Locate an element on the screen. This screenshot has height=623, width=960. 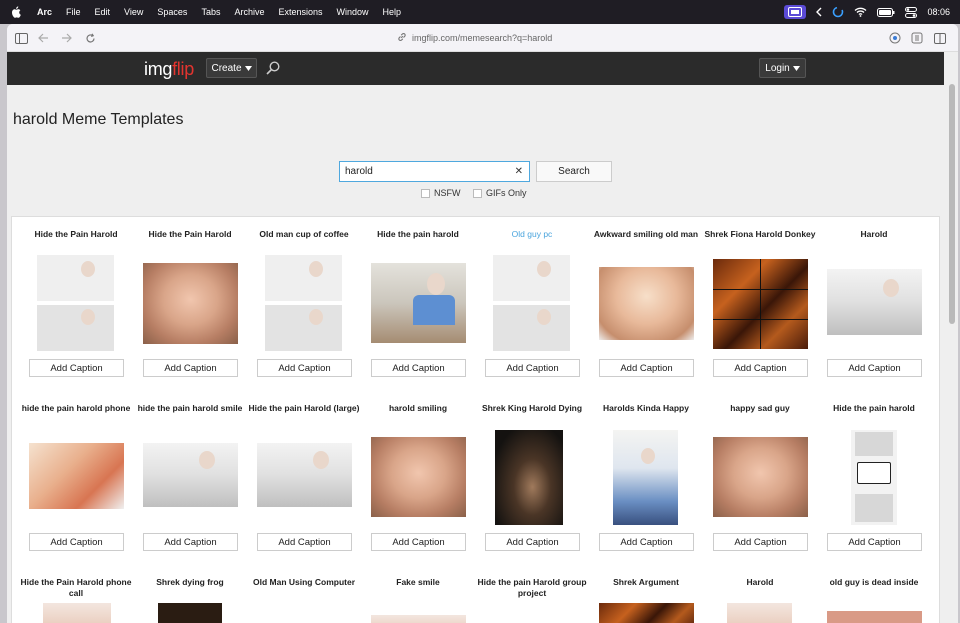
meme-title: happy sad guy is located at coordinates (760, 408).